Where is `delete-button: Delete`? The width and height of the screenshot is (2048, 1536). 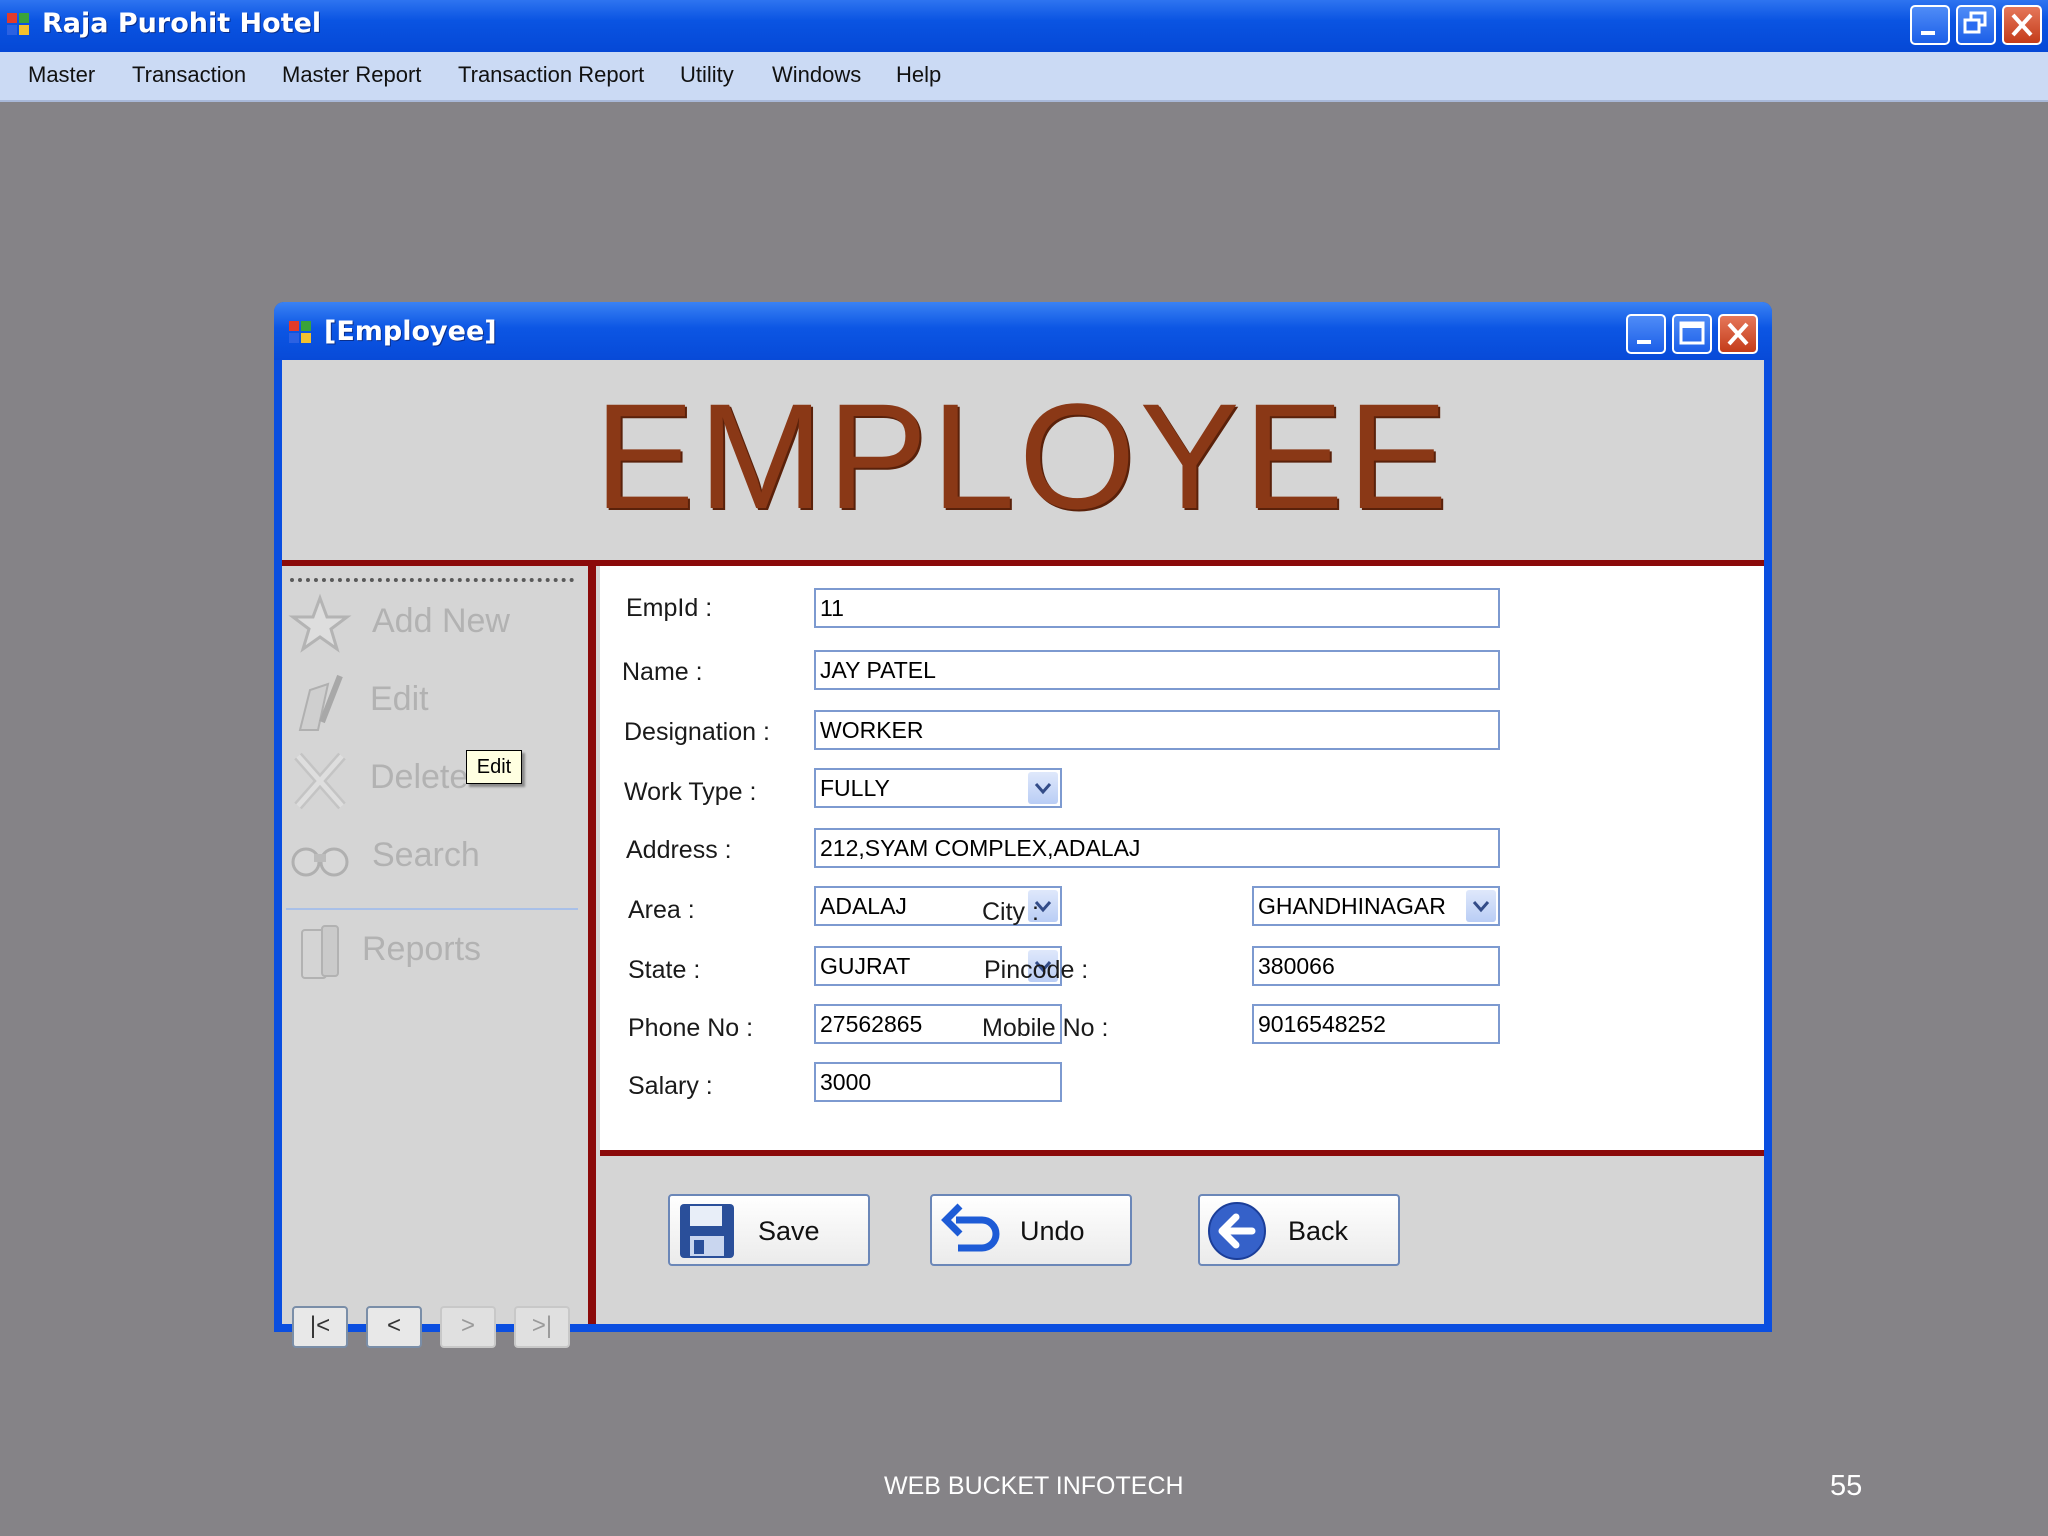 delete-button: Delete is located at coordinates (432, 779).